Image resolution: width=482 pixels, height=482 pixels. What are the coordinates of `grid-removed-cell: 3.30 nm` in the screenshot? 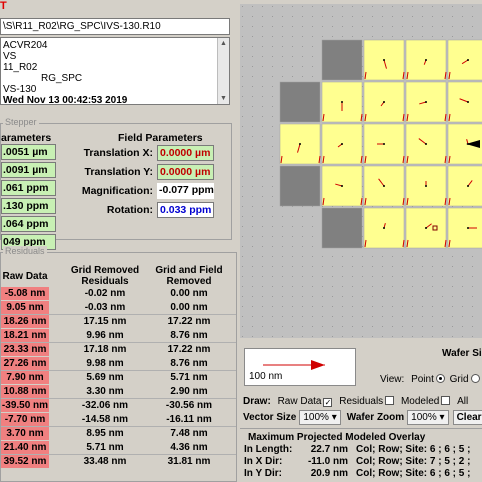 It's located at (105, 391).